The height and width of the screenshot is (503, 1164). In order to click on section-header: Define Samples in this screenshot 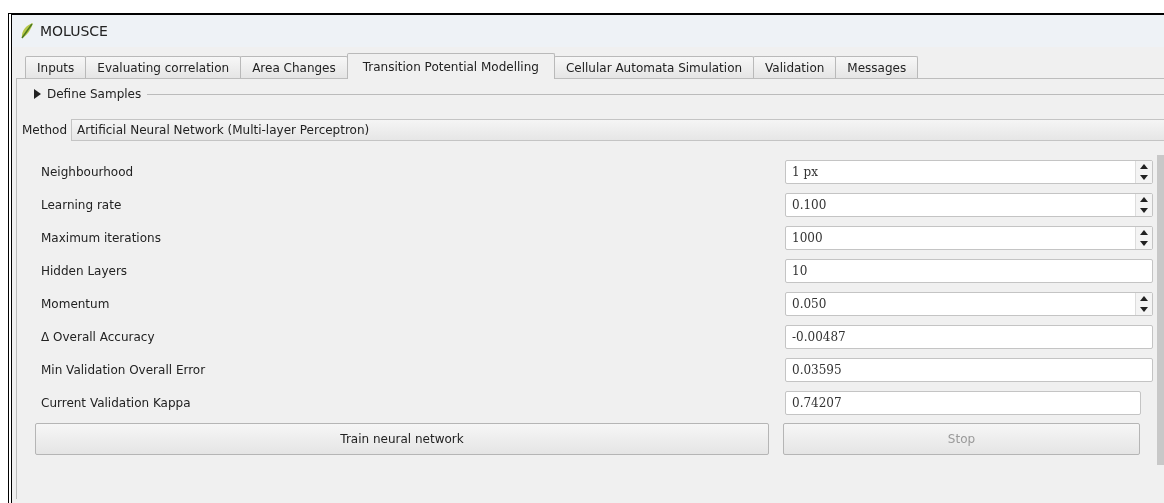, I will do `click(94, 94)`.